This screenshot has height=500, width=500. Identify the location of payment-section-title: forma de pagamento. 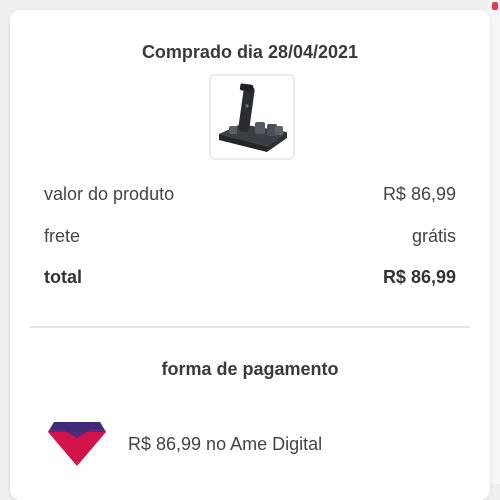
(250, 369).